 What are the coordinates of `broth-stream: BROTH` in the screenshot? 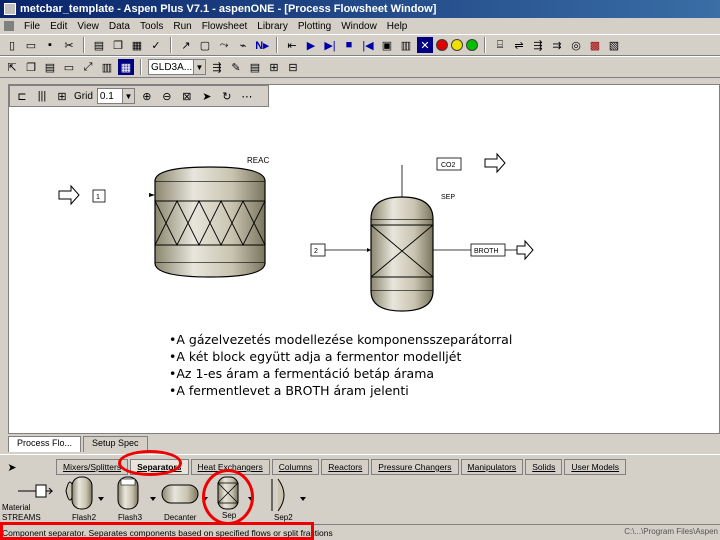 It's located at (483, 250).